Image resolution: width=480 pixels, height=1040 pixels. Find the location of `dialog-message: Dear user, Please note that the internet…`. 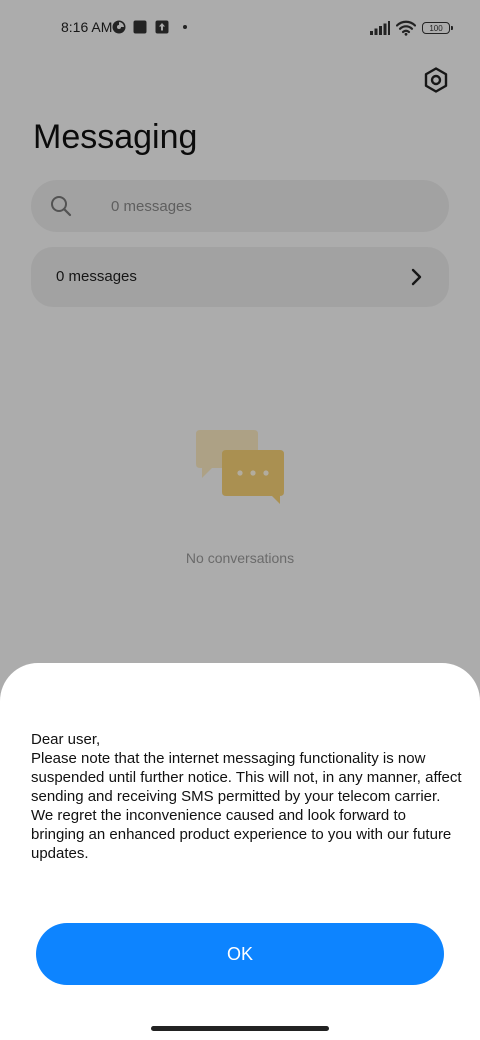

dialog-message: Dear user, Please note that the internet… is located at coordinates (246, 796).